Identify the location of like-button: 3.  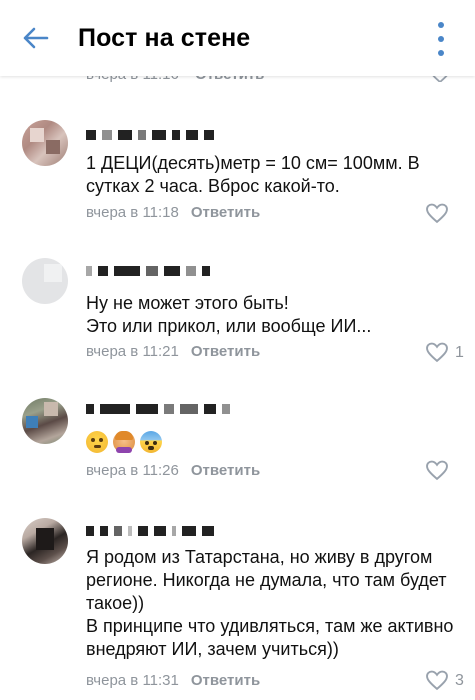
(444, 680).